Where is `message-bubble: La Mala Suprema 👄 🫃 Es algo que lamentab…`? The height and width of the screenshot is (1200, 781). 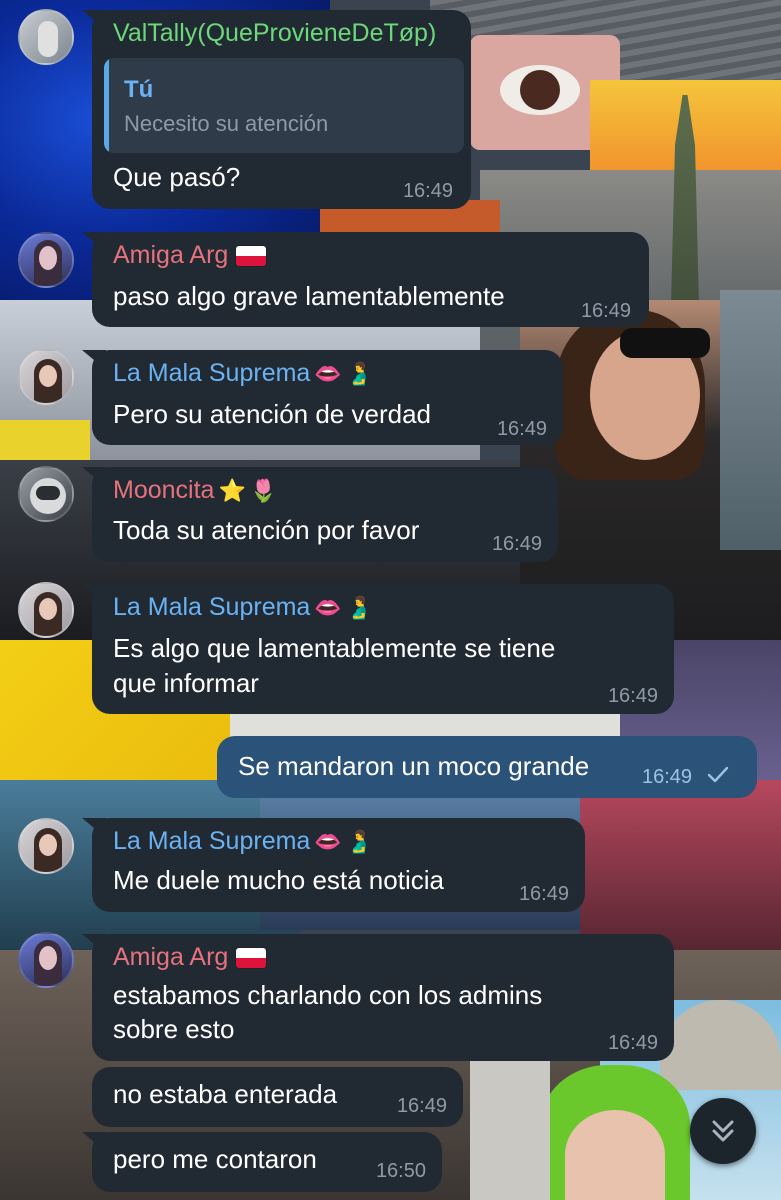 message-bubble: La Mala Suprema 👄 🫃 Es algo que lamentab… is located at coordinates (383, 649).